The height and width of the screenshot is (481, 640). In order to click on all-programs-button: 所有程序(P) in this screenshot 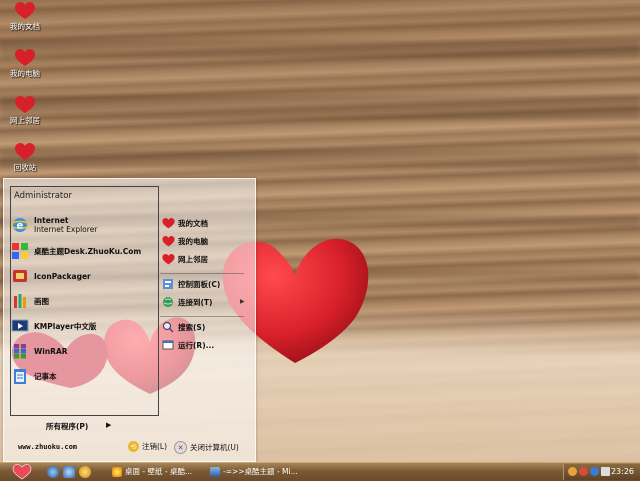, I will do `click(67, 426)`.